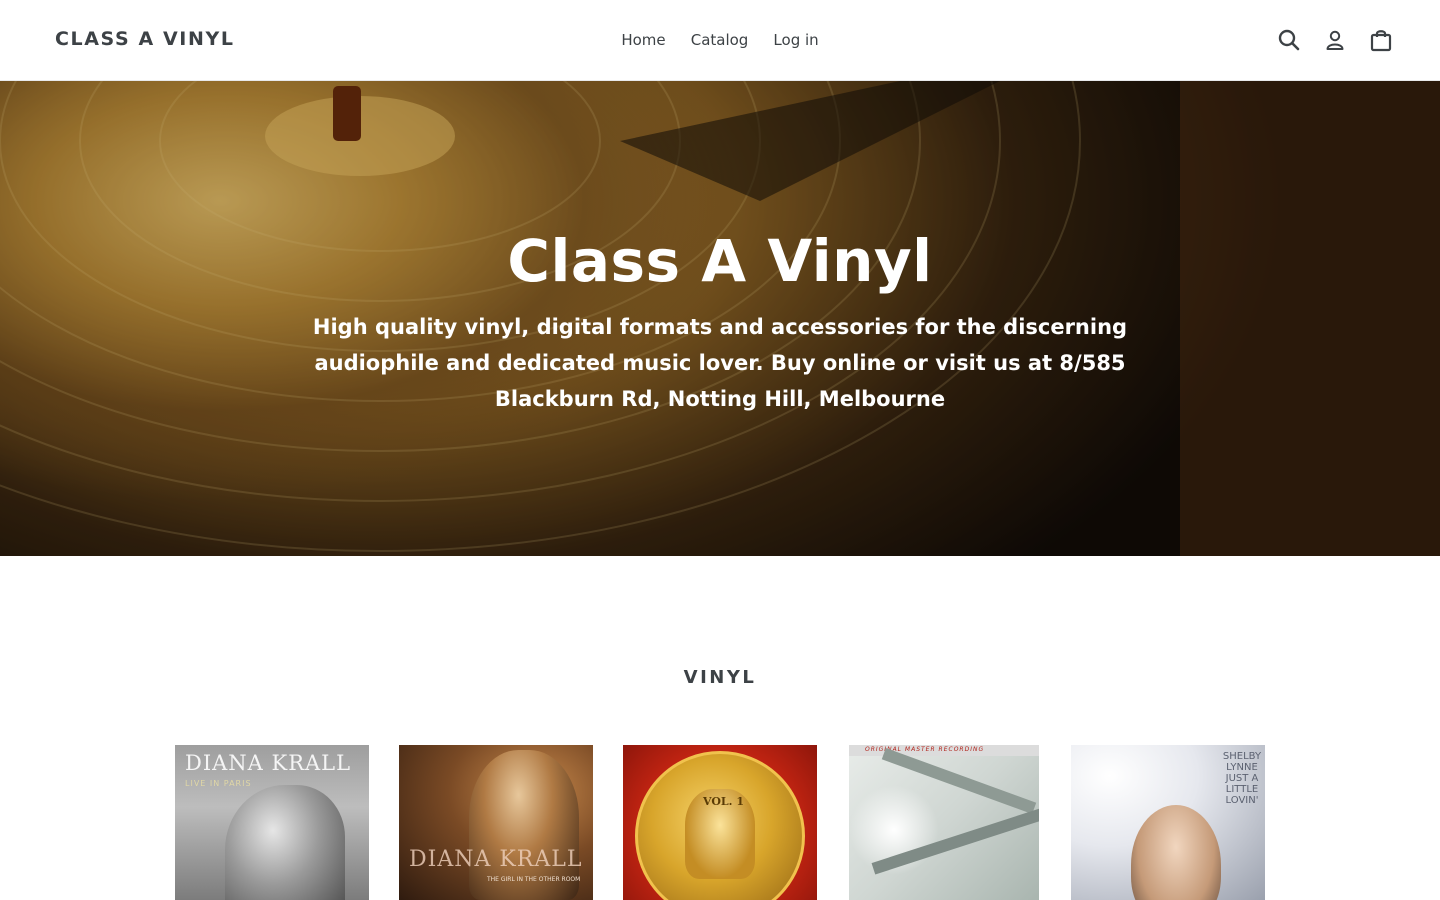 The image size is (1440, 900). What do you see at coordinates (1335, 40) in the screenshot?
I see `account-icon` at bounding box center [1335, 40].